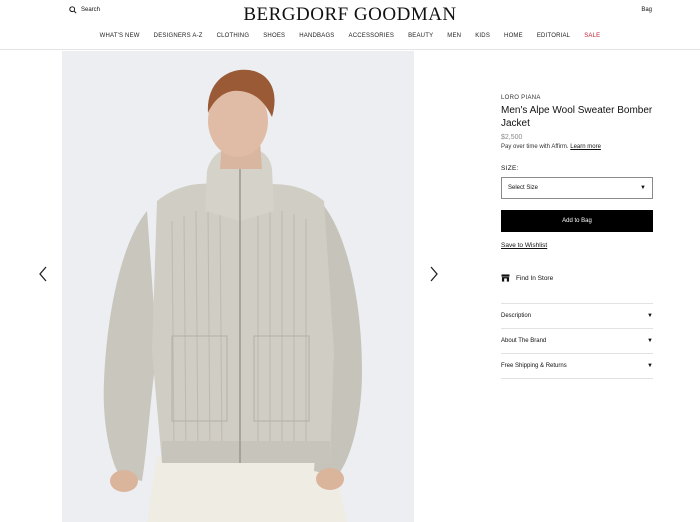 This screenshot has width=700, height=522. What do you see at coordinates (535, 278) in the screenshot?
I see `find-in-store-label: Find In Store` at bounding box center [535, 278].